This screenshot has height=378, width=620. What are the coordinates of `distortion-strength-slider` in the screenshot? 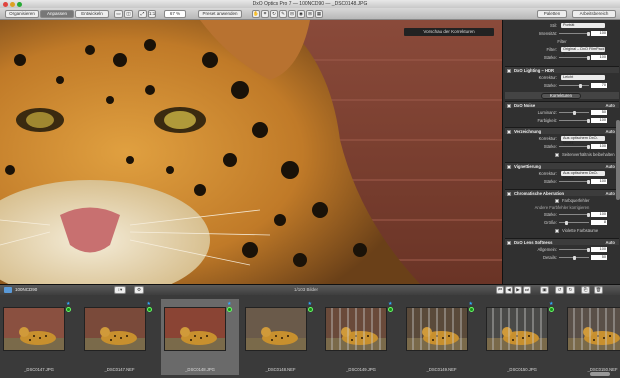 It's located at (574, 146).